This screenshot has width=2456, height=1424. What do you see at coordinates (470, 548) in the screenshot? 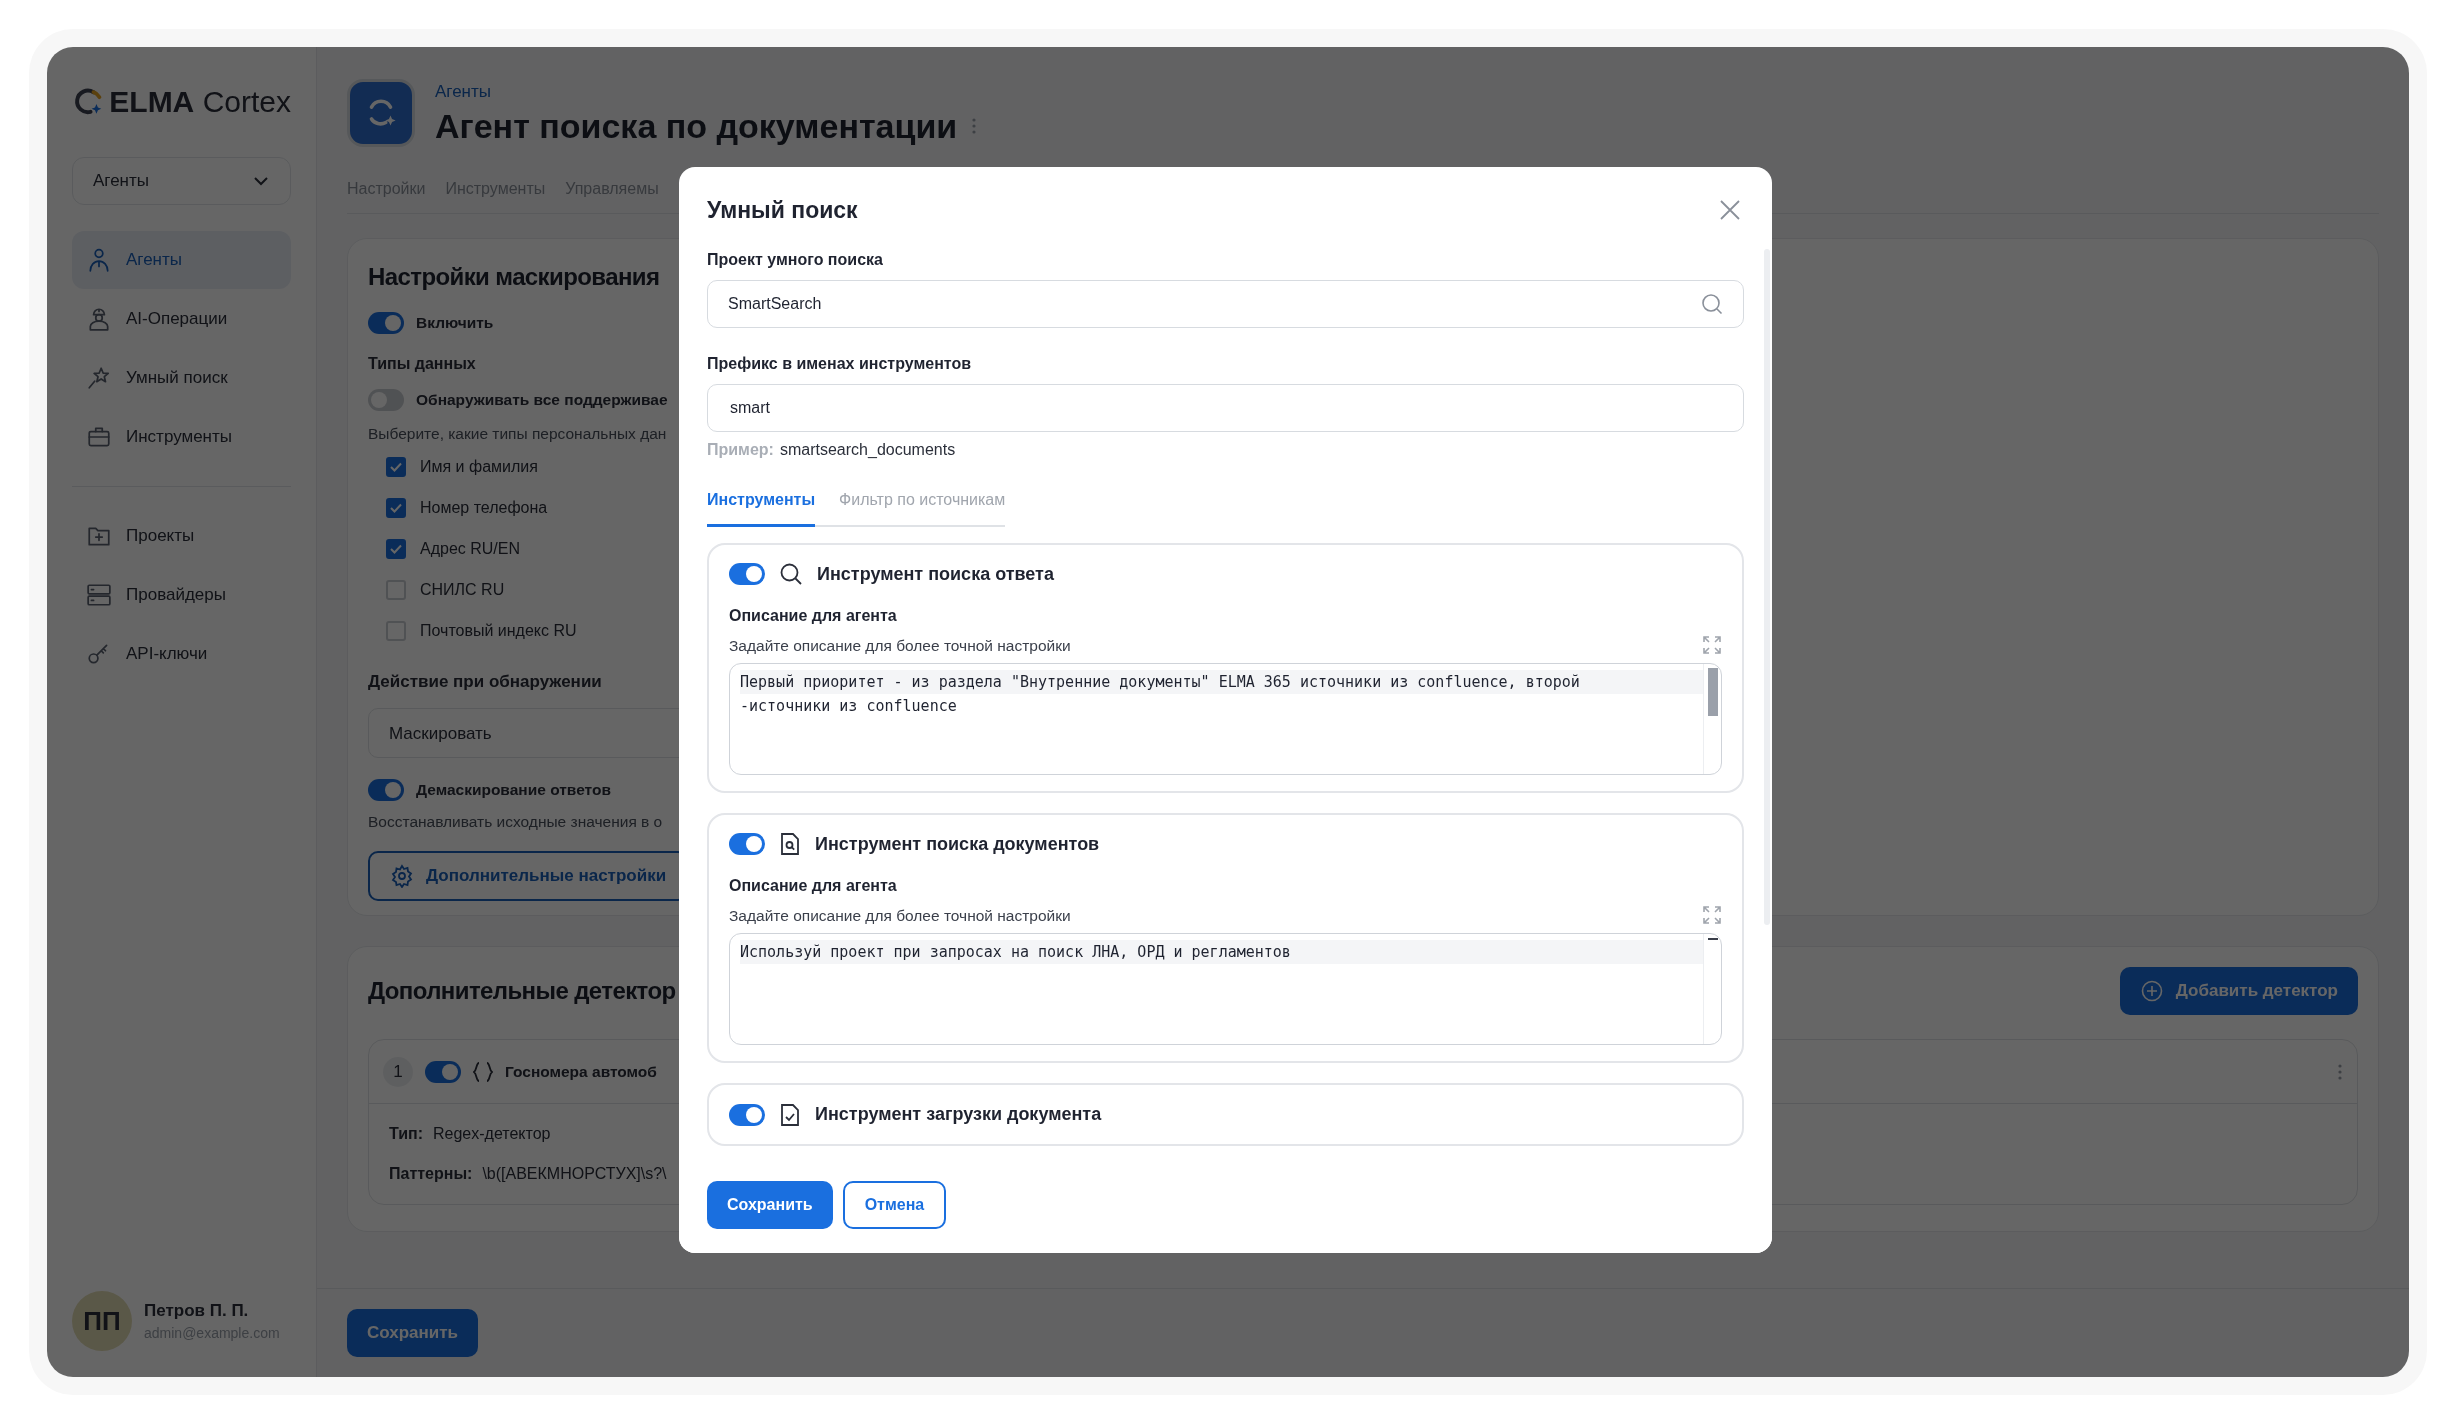
I see `checkbox-label: Адрес RU/EN` at bounding box center [470, 548].